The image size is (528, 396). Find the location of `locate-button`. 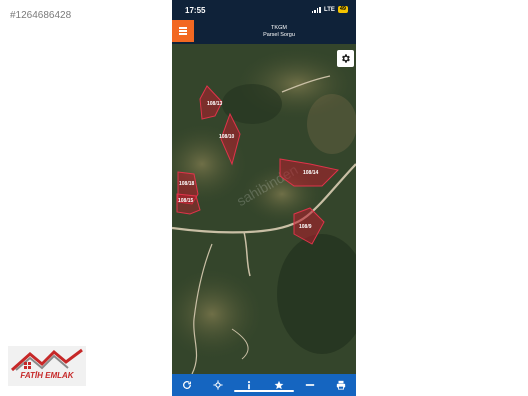

locate-button is located at coordinates (218, 385).